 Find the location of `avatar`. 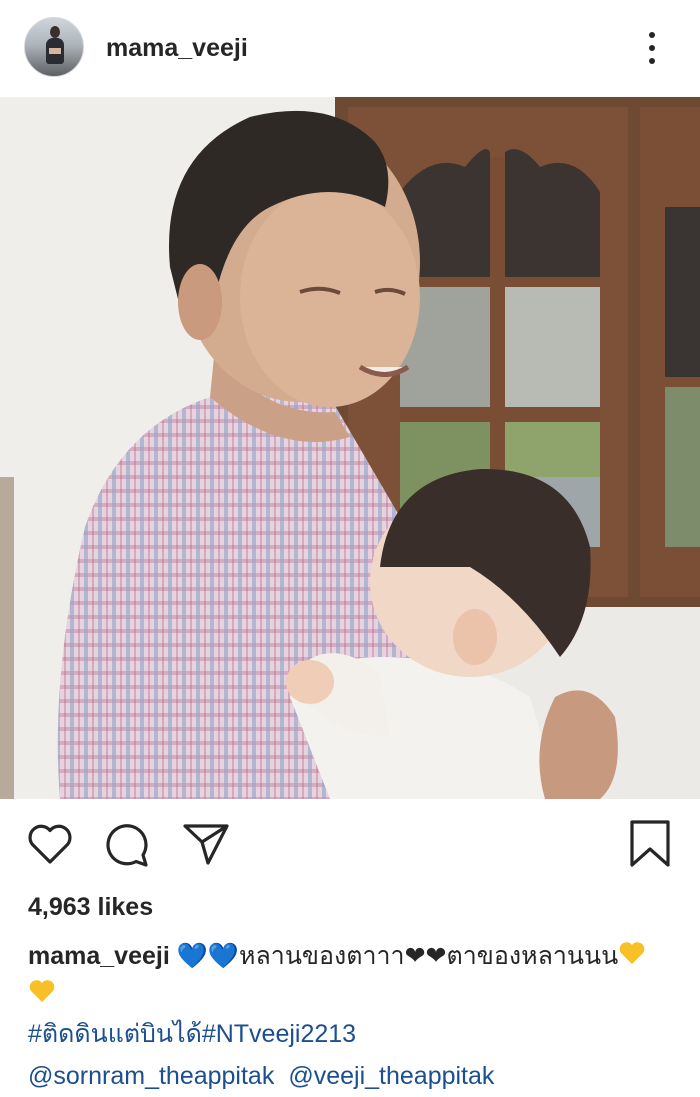

avatar is located at coordinates (54, 47).